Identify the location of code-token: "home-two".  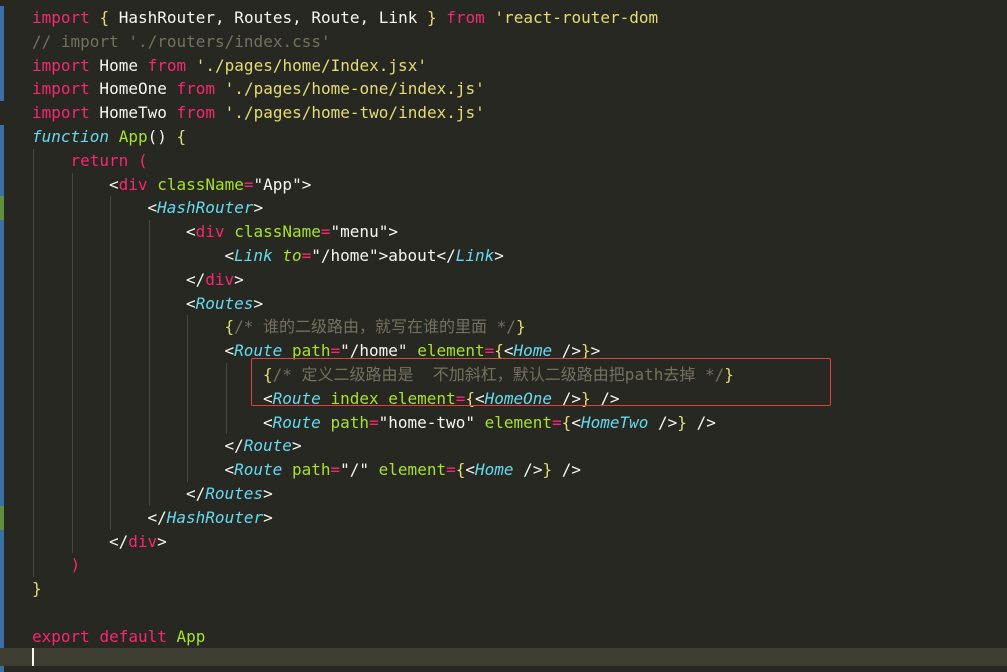
(432, 422).